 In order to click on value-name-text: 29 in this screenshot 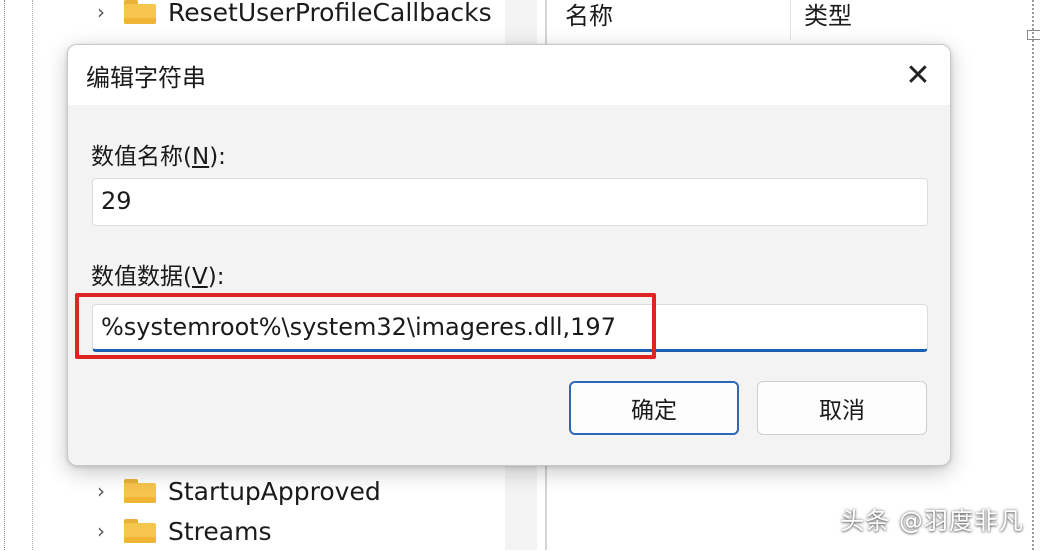, I will do `click(116, 201)`.